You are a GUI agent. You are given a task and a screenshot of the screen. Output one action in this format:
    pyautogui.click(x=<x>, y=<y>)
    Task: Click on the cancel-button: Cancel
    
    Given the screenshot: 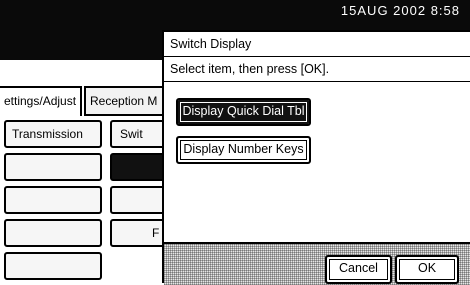 What is the action you would take?
    pyautogui.click(x=358, y=269)
    